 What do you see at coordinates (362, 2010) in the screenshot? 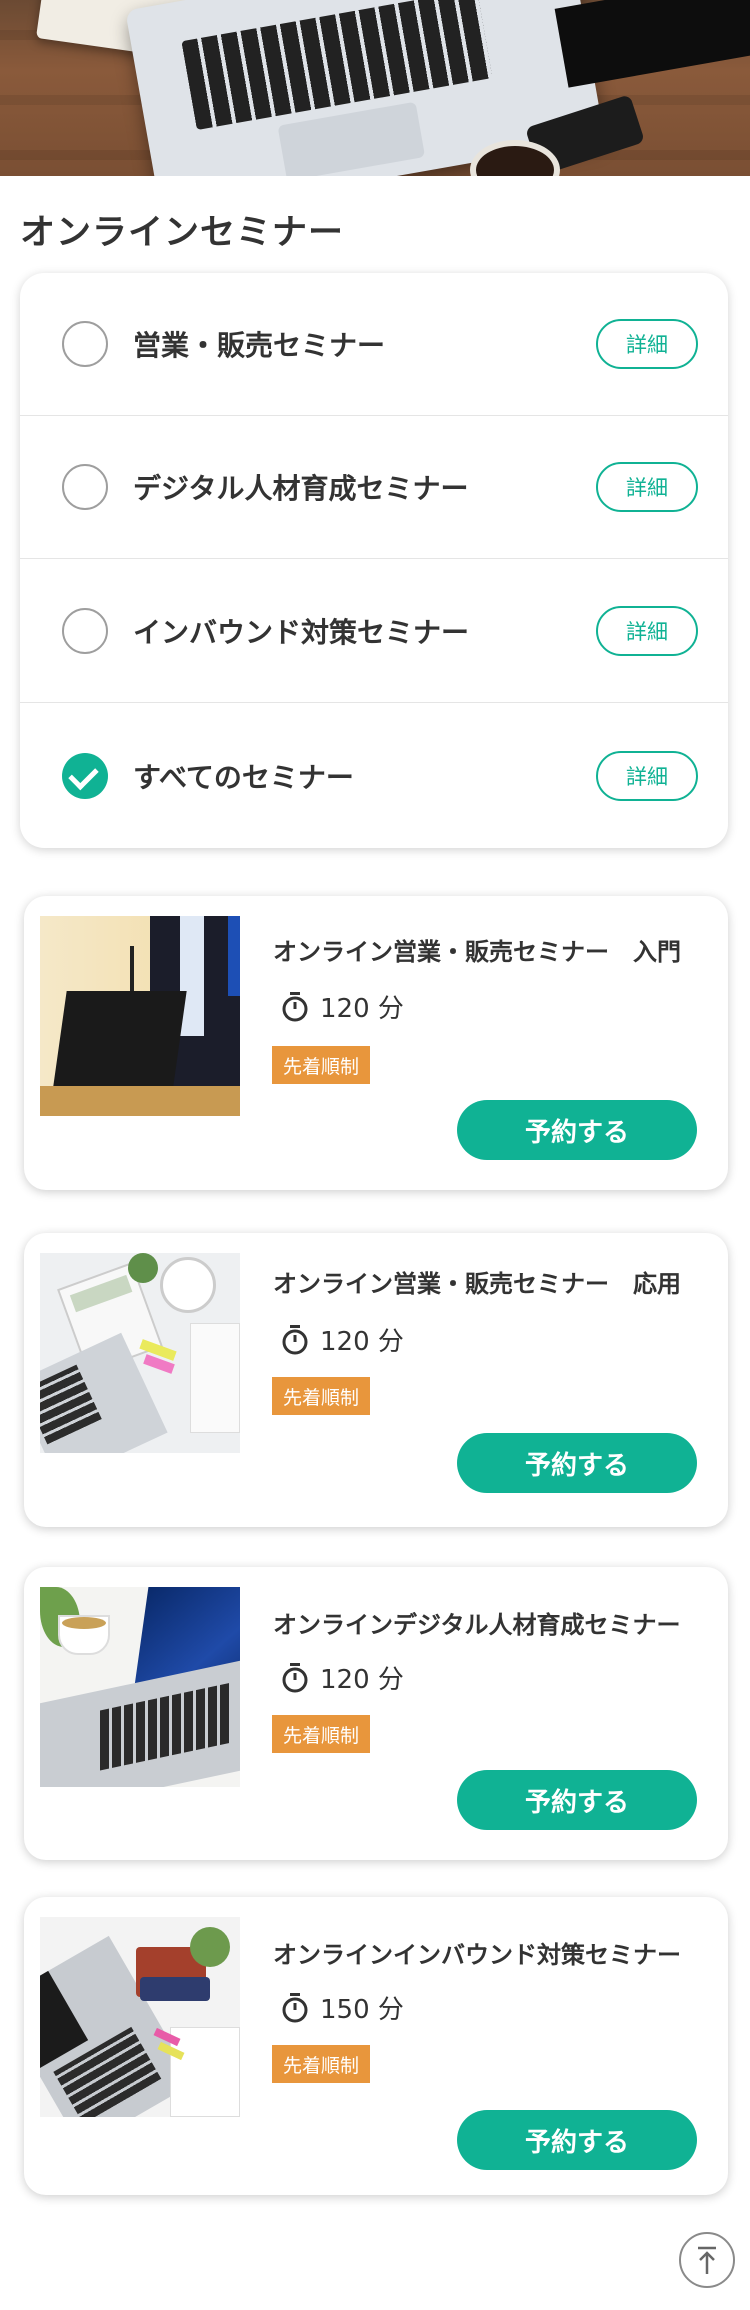
I see `duration-text: 150 分` at bounding box center [362, 2010].